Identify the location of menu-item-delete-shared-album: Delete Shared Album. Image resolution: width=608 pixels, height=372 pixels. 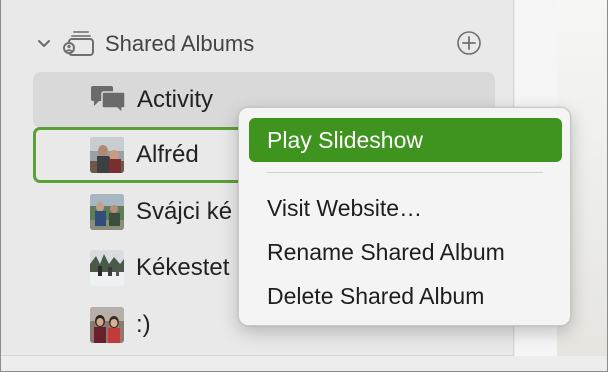
(405, 296).